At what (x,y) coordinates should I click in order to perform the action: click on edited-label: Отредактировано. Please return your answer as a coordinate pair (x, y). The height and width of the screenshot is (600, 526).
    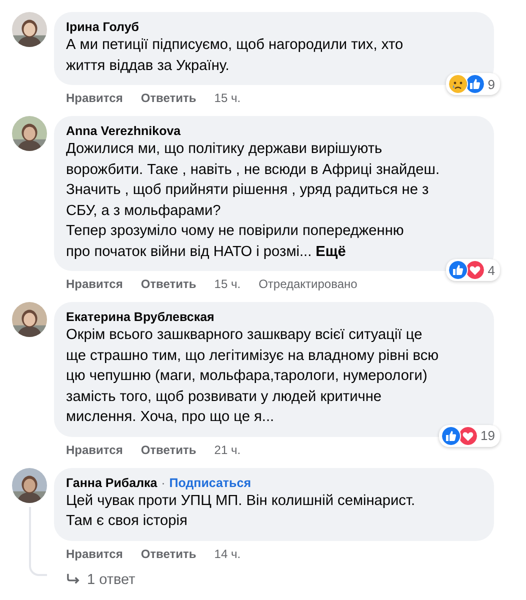
    Looking at the image, I should click on (308, 284).